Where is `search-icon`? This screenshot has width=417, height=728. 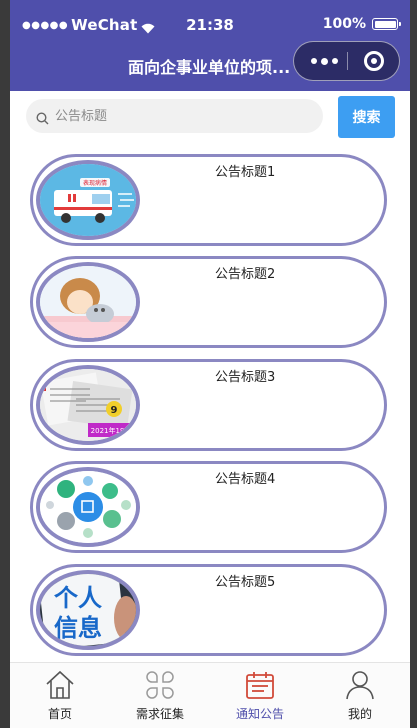 search-icon is located at coordinates (42, 117).